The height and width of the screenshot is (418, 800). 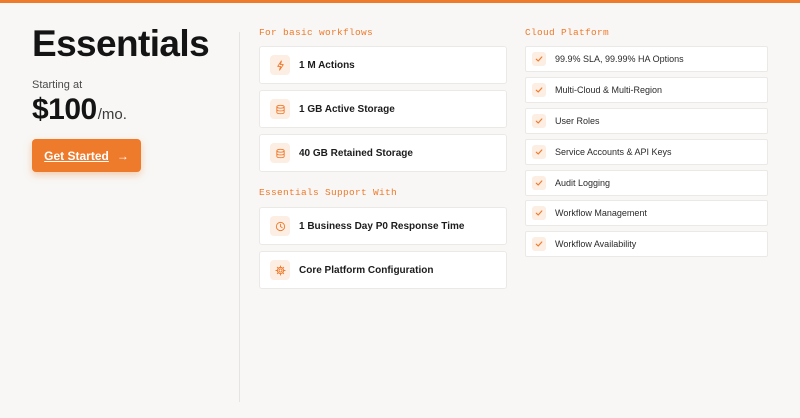 What do you see at coordinates (347, 109) in the screenshot?
I see `feature-label: 1 GB Active Storage` at bounding box center [347, 109].